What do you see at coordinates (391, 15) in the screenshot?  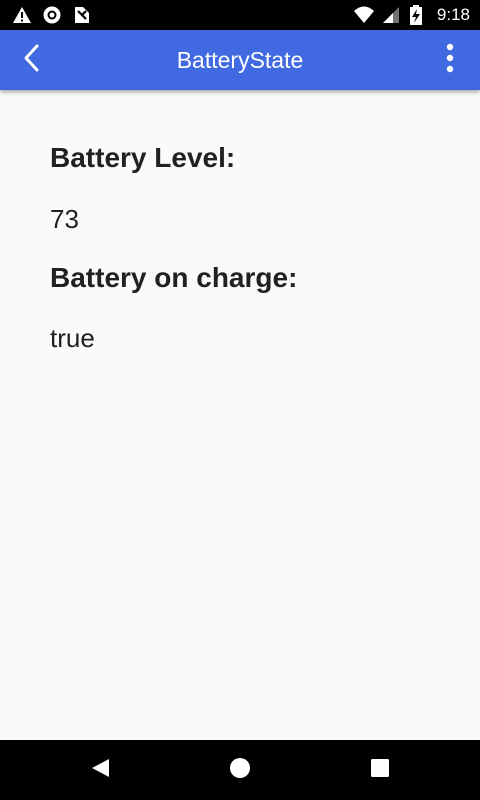 I see `cell-signal-icon` at bounding box center [391, 15].